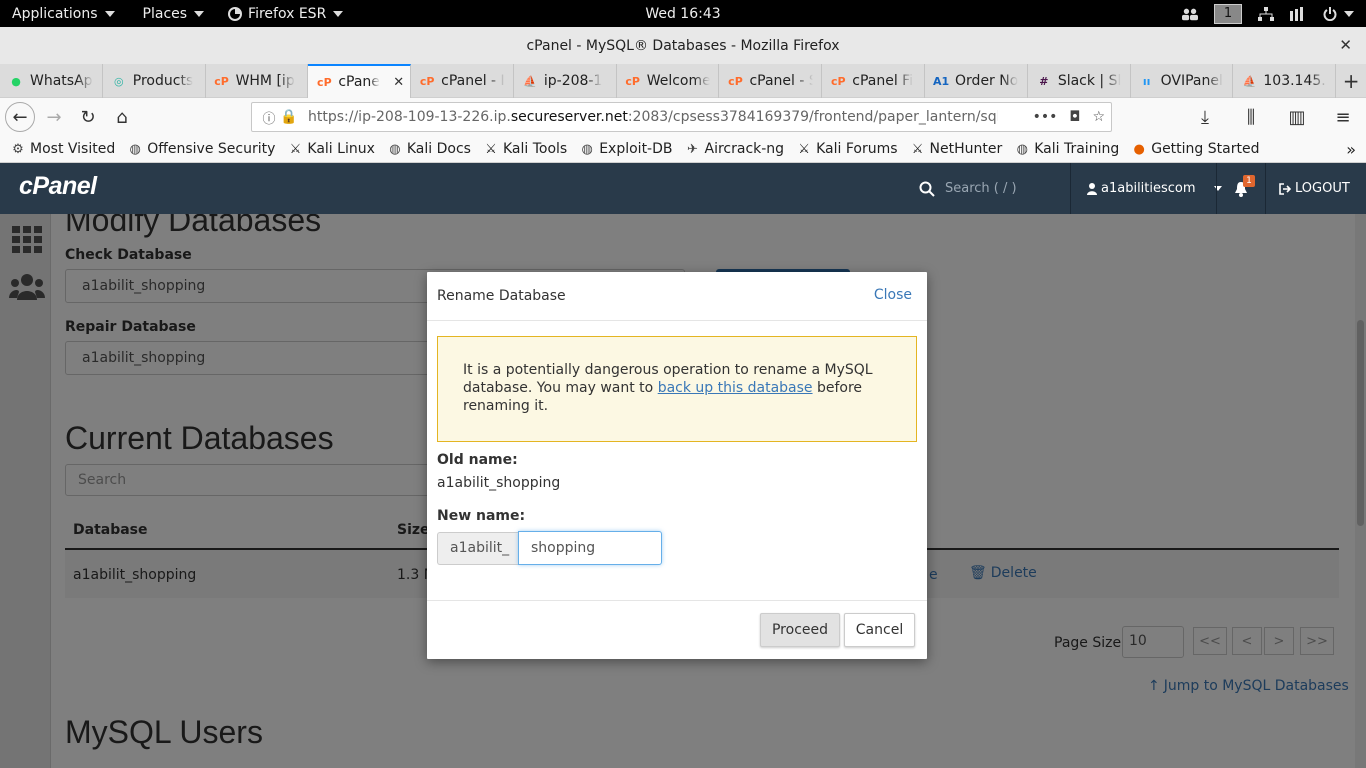  I want to click on places-menu: Places, so click(172, 13).